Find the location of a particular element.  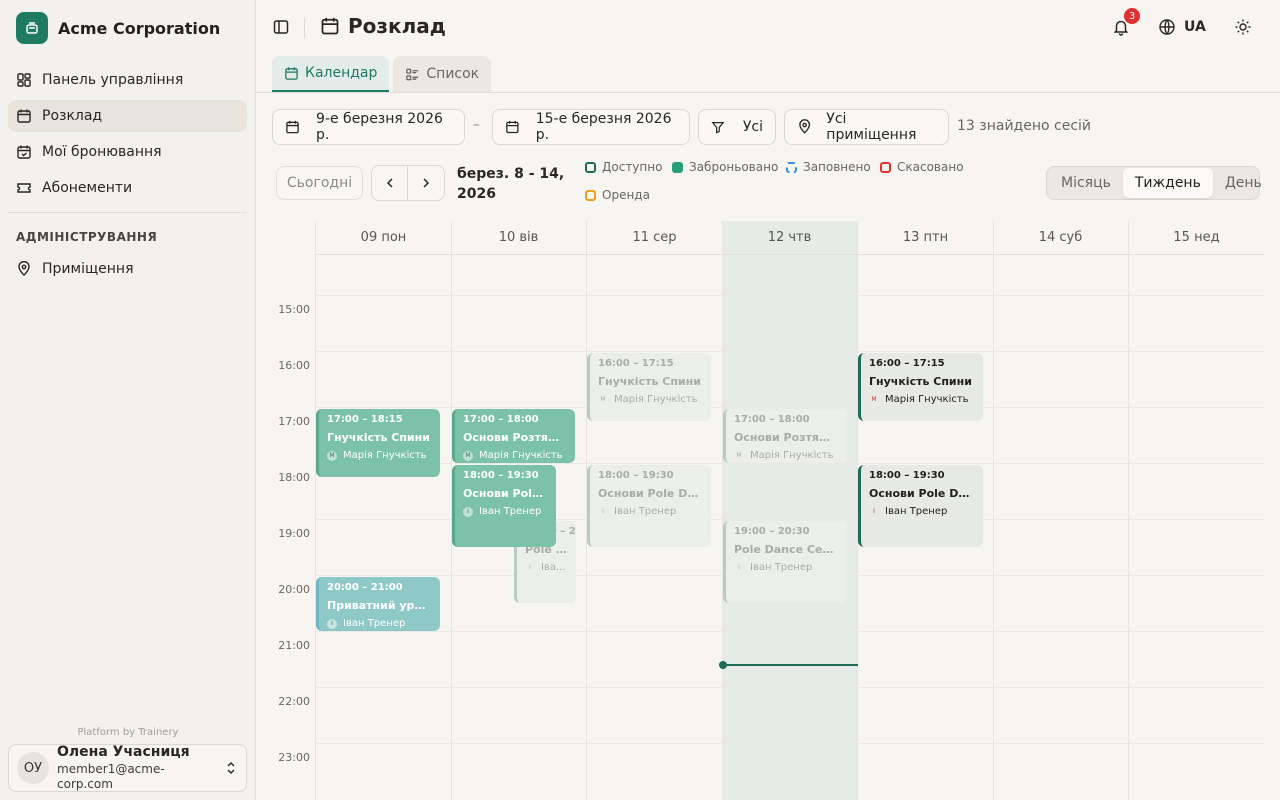

chevron-left-icon is located at coordinates (389, 183).